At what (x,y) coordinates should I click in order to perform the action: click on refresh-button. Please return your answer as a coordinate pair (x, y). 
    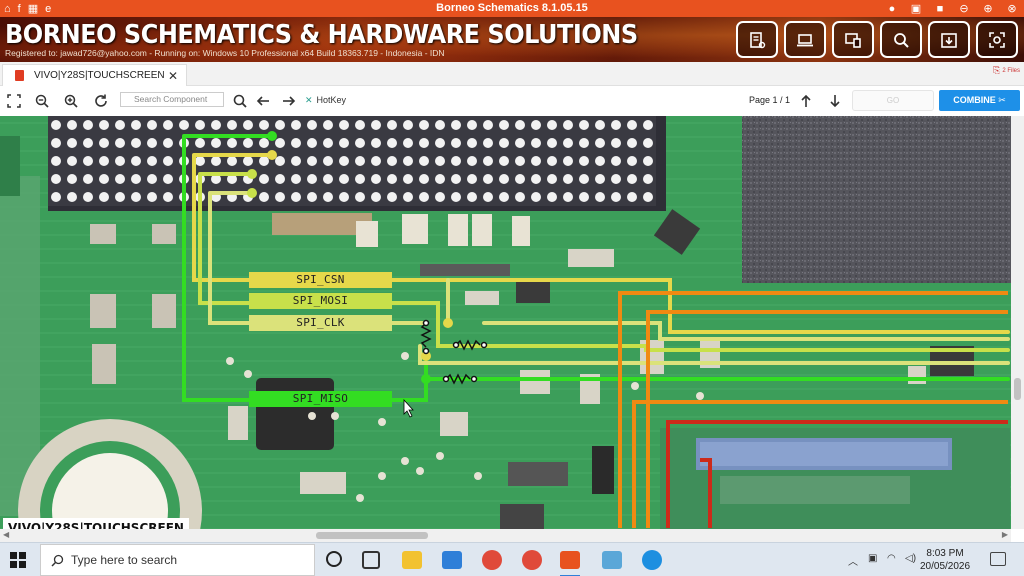
    Looking at the image, I should click on (101, 101).